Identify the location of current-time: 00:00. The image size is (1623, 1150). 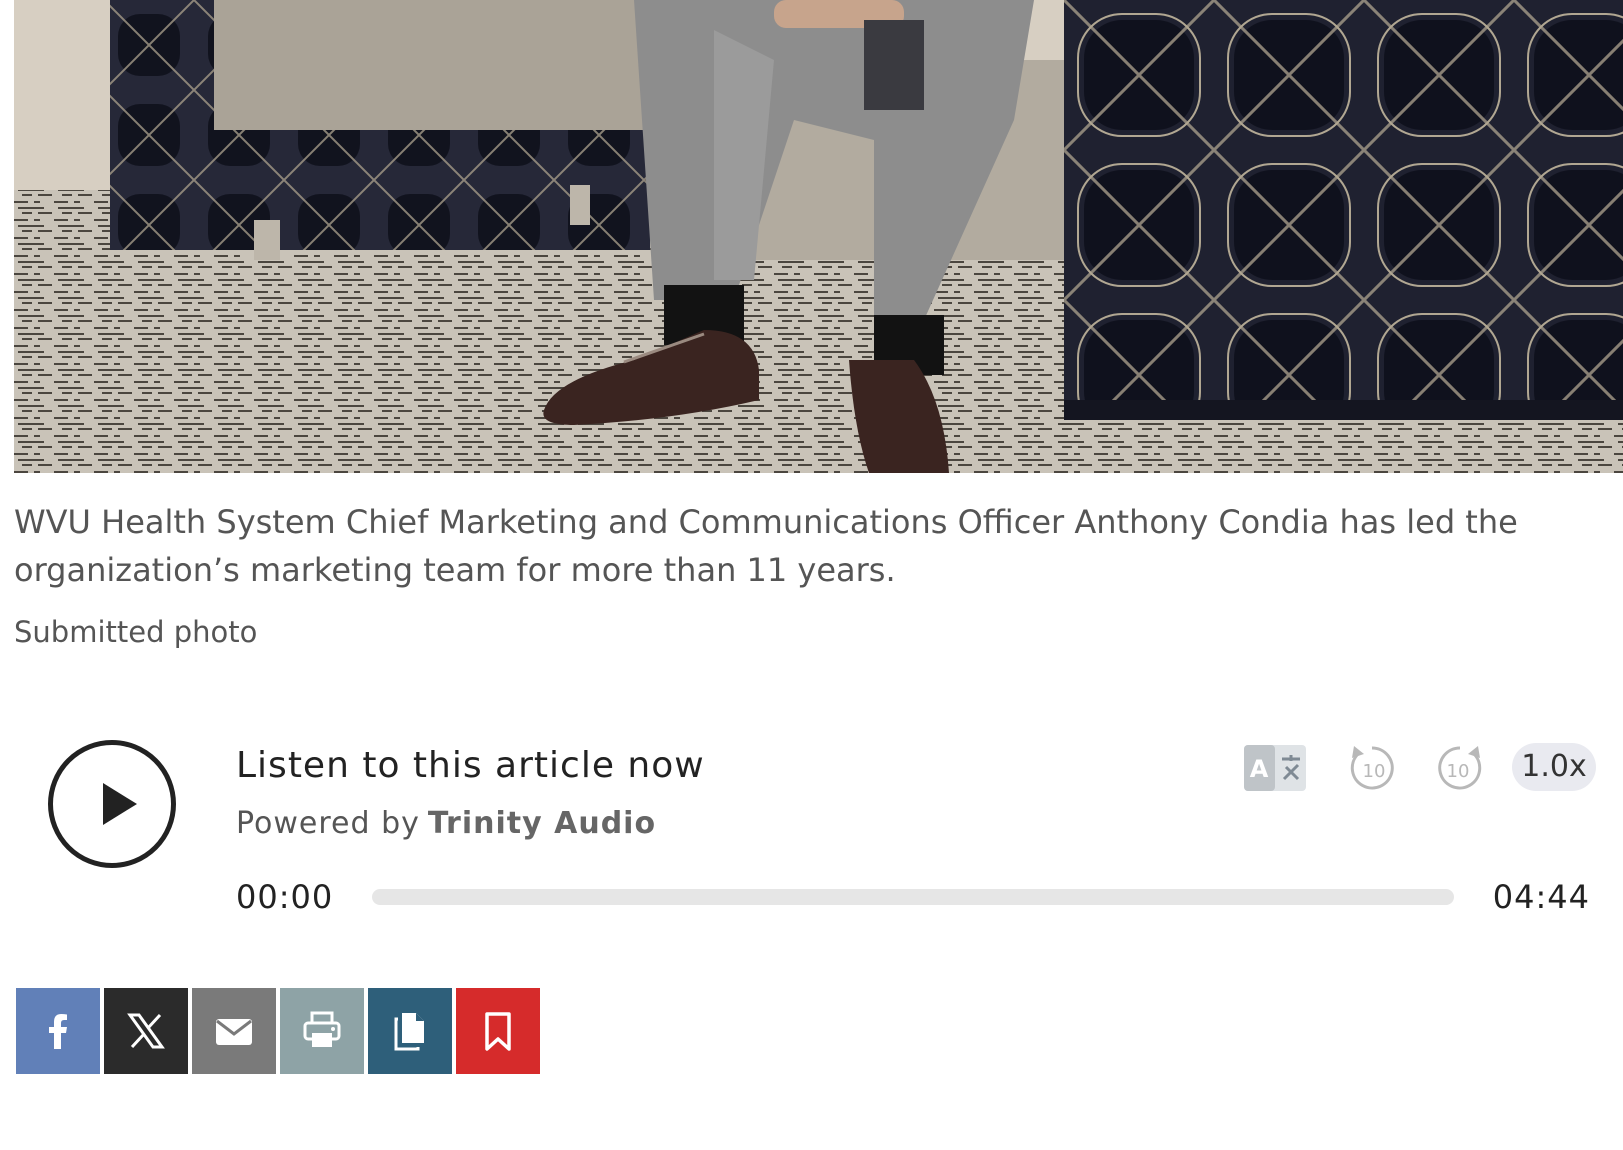
(285, 897).